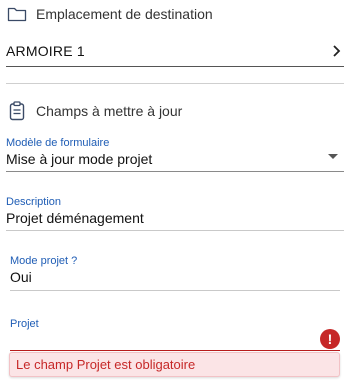  I want to click on projet-error-message: Le champ Projet est obligatoire, so click(174, 364).